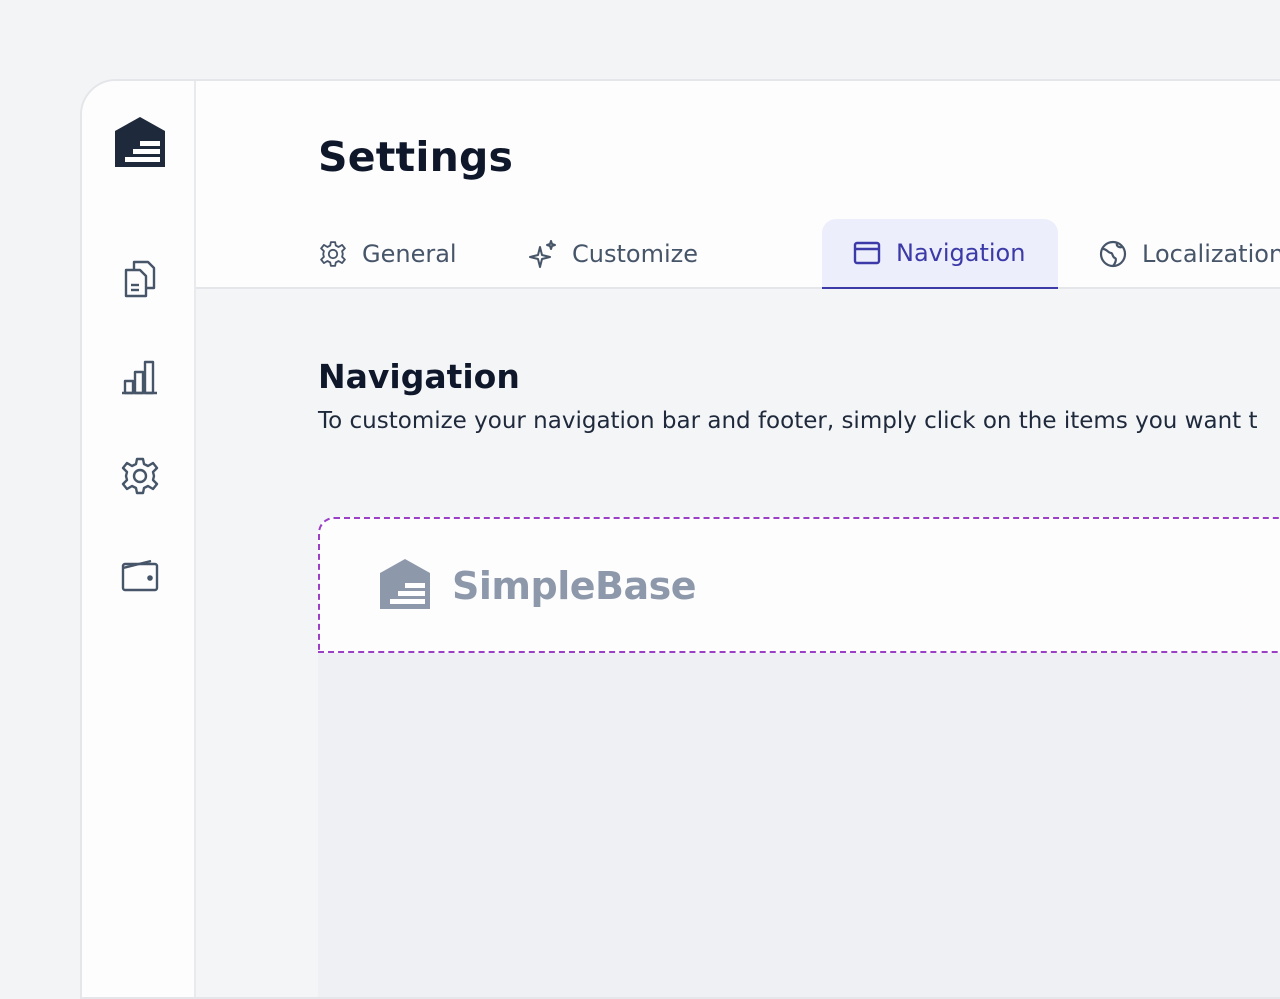  What do you see at coordinates (961, 253) in the screenshot?
I see `tab-label: Navigation` at bounding box center [961, 253].